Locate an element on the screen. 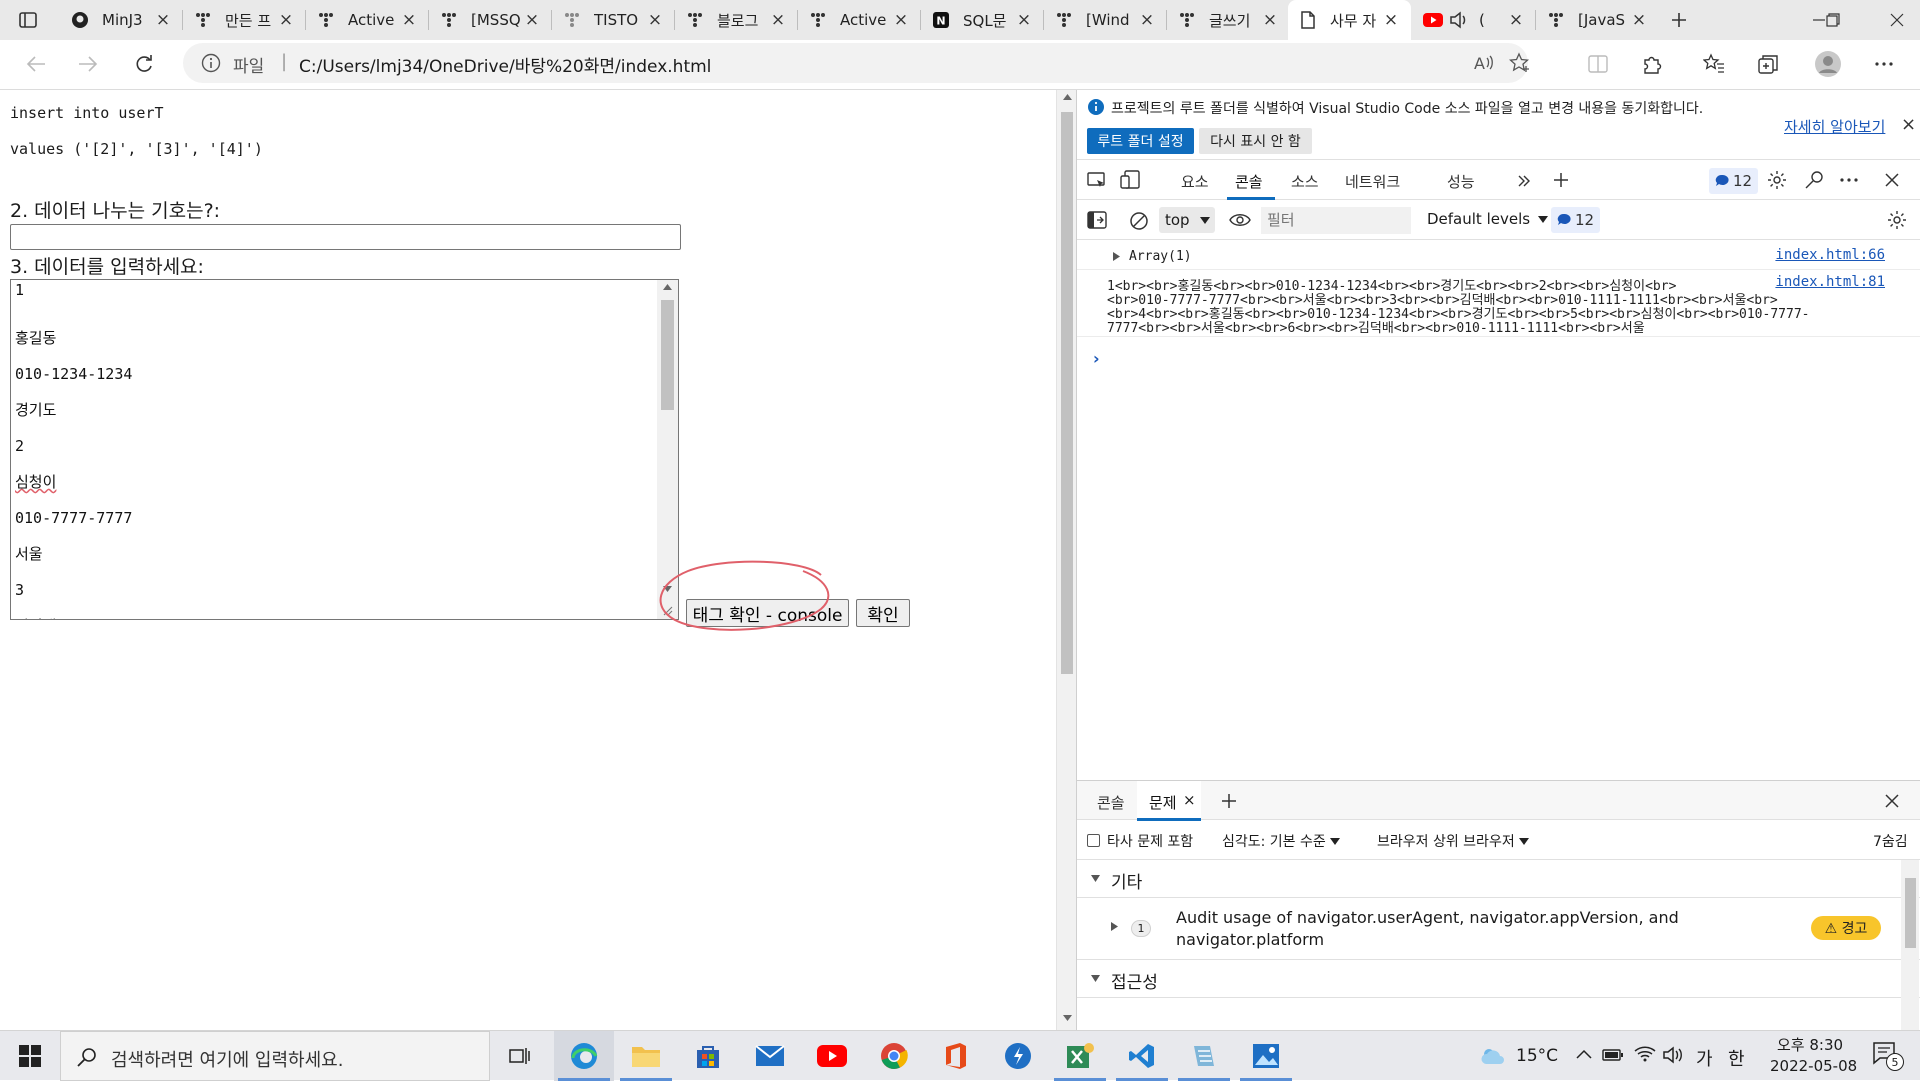  tab-12: [JavaS × is located at coordinates (1597, 20).